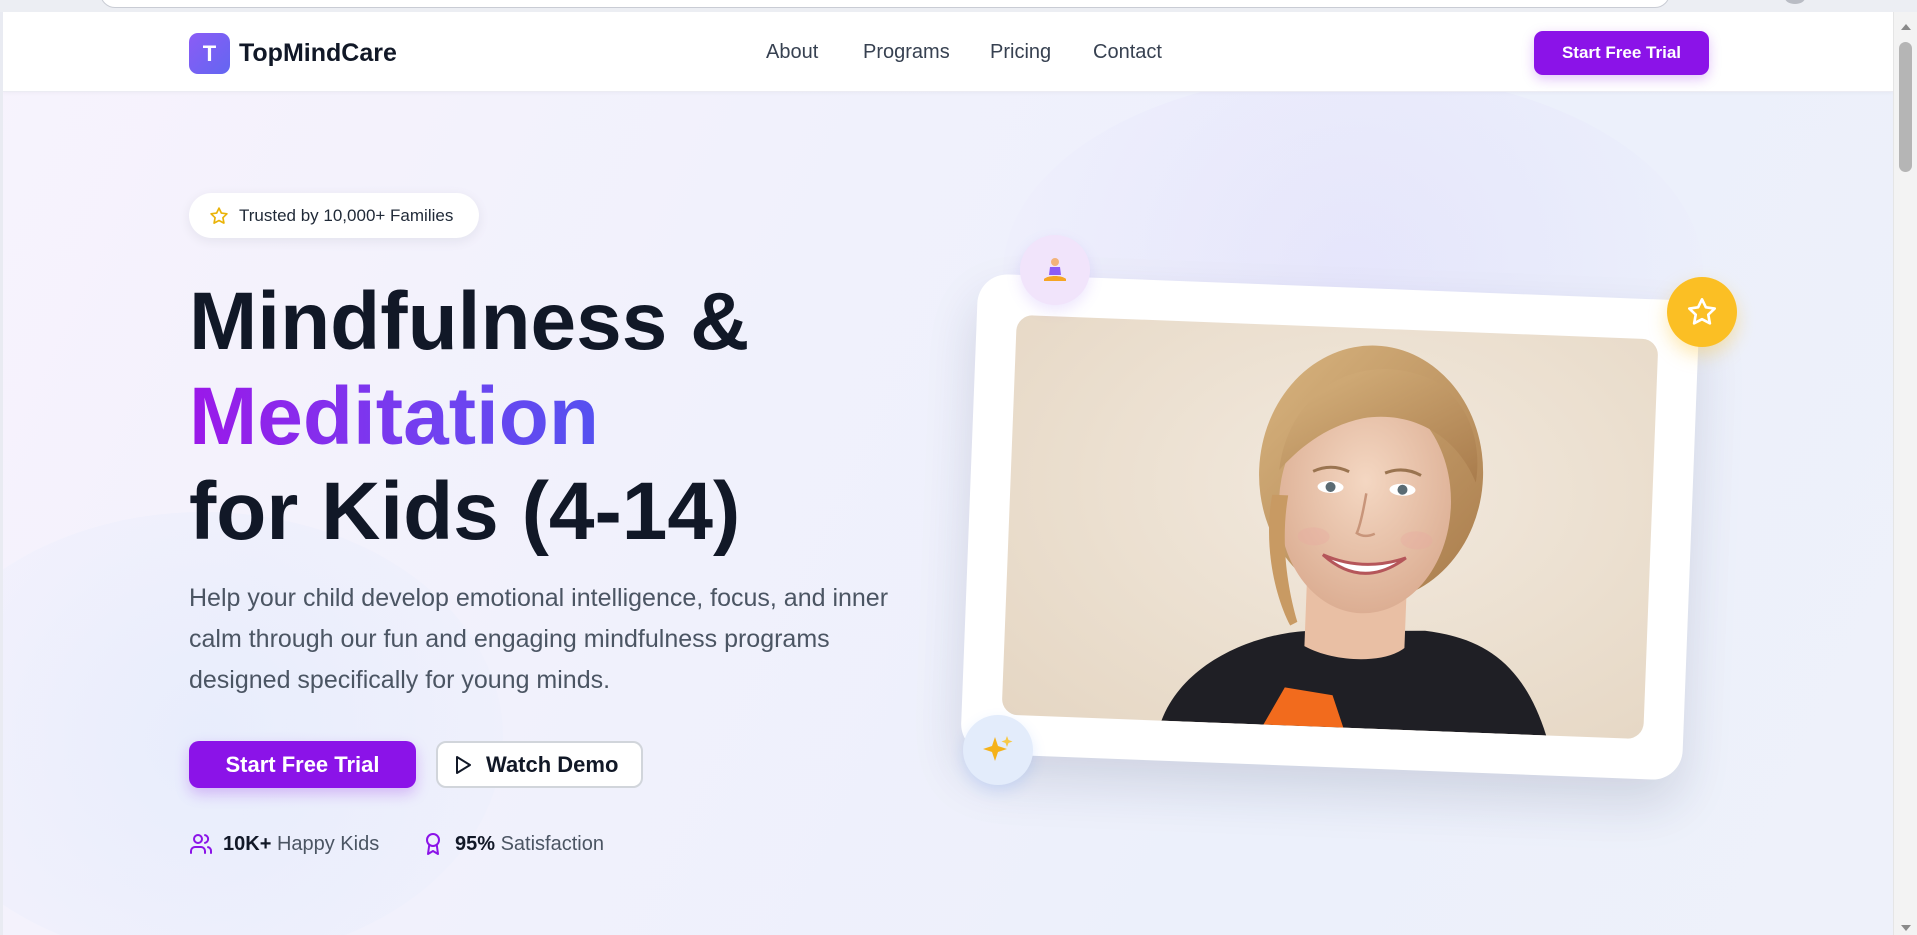 This screenshot has height=935, width=1917. I want to click on logo-mark: T, so click(209, 53).